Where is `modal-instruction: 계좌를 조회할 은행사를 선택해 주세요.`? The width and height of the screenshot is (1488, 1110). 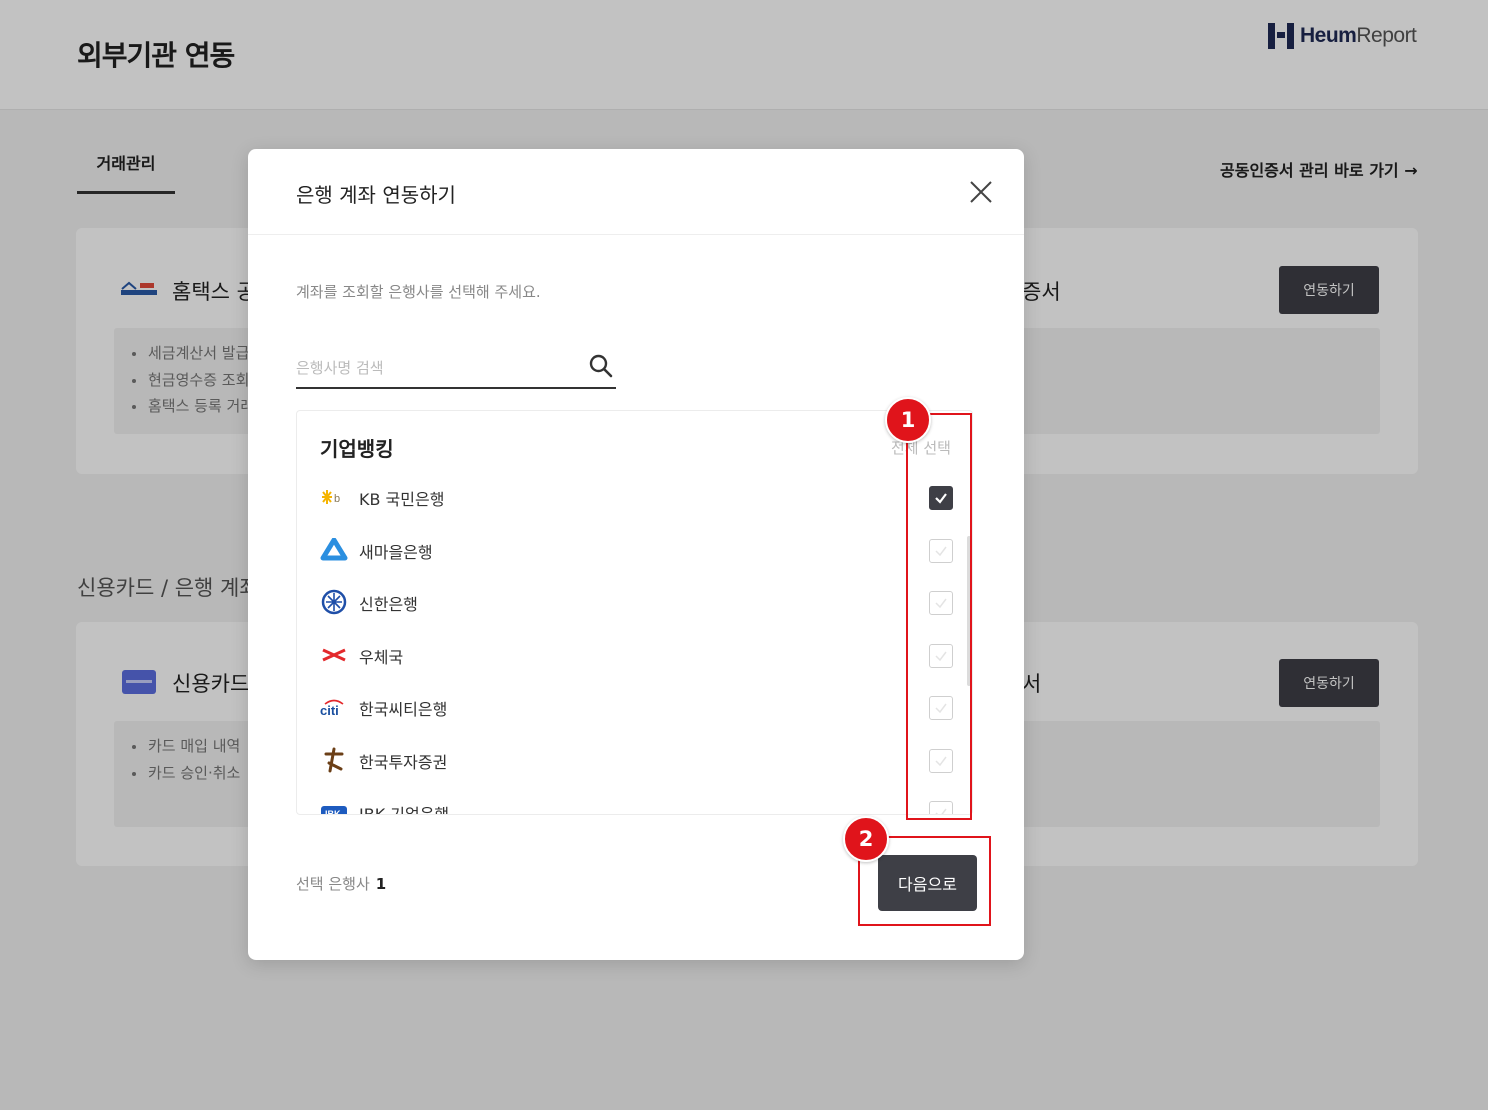
modal-instruction: 계좌를 조회할 은행사를 선택해 주세요. is located at coordinates (418, 292).